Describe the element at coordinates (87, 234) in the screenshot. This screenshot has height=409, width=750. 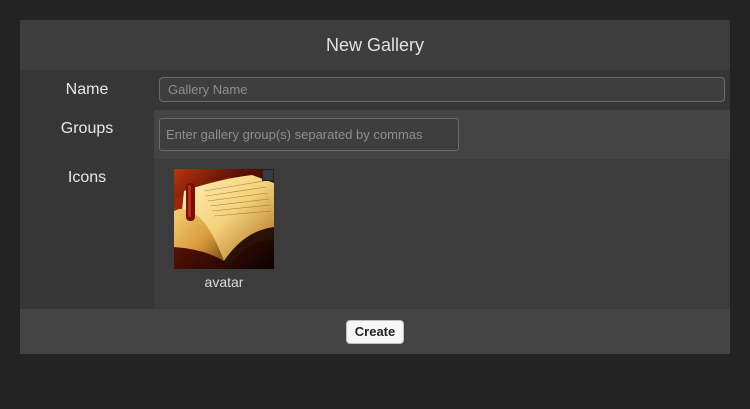
I see `icons-label: Icons` at that location.